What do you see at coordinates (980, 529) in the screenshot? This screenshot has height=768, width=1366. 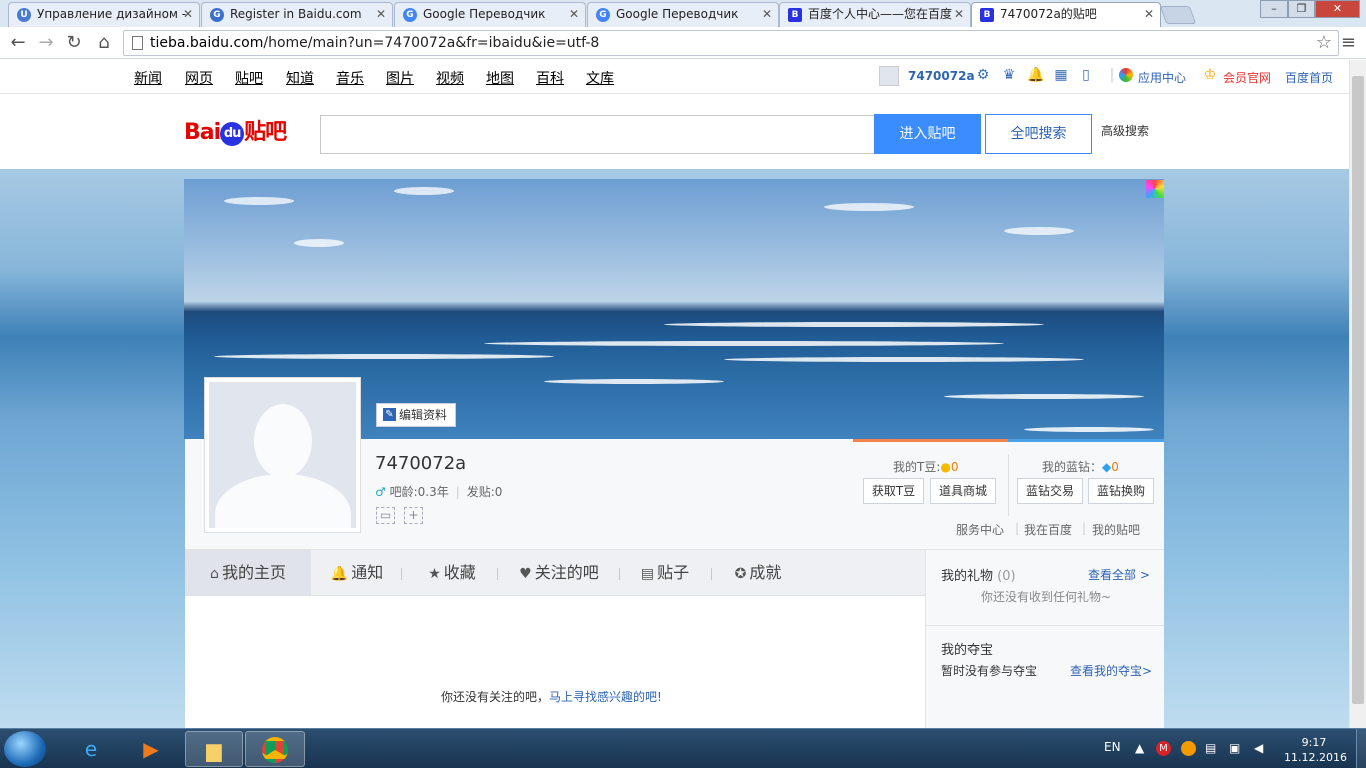 I see `service-center-link: 服务中心` at bounding box center [980, 529].